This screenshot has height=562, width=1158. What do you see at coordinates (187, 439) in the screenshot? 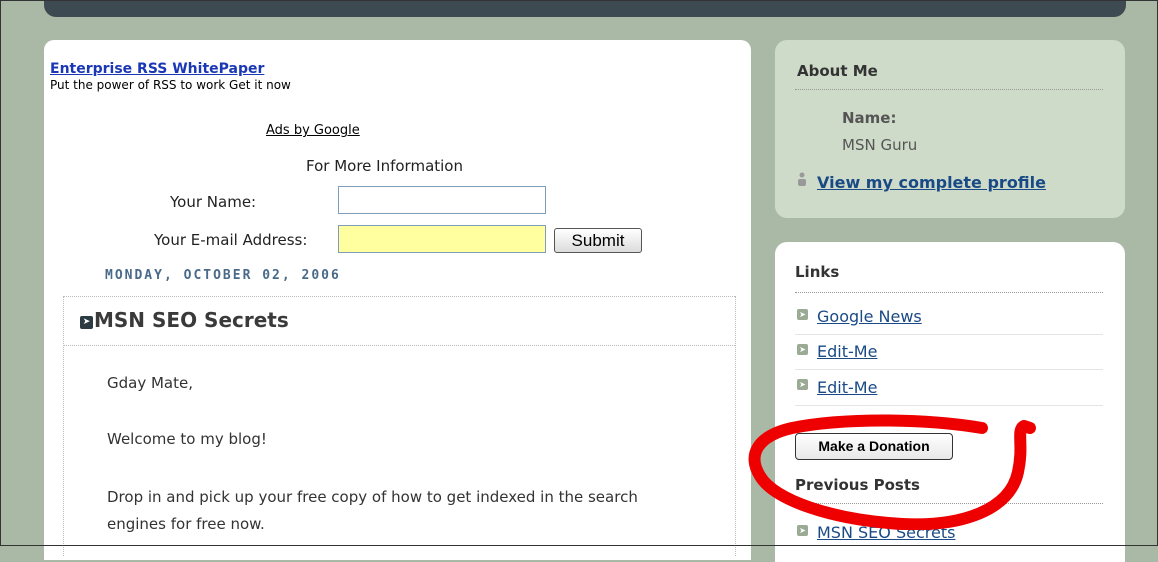
I see `post-paragraph: Welcome to my blog!` at bounding box center [187, 439].